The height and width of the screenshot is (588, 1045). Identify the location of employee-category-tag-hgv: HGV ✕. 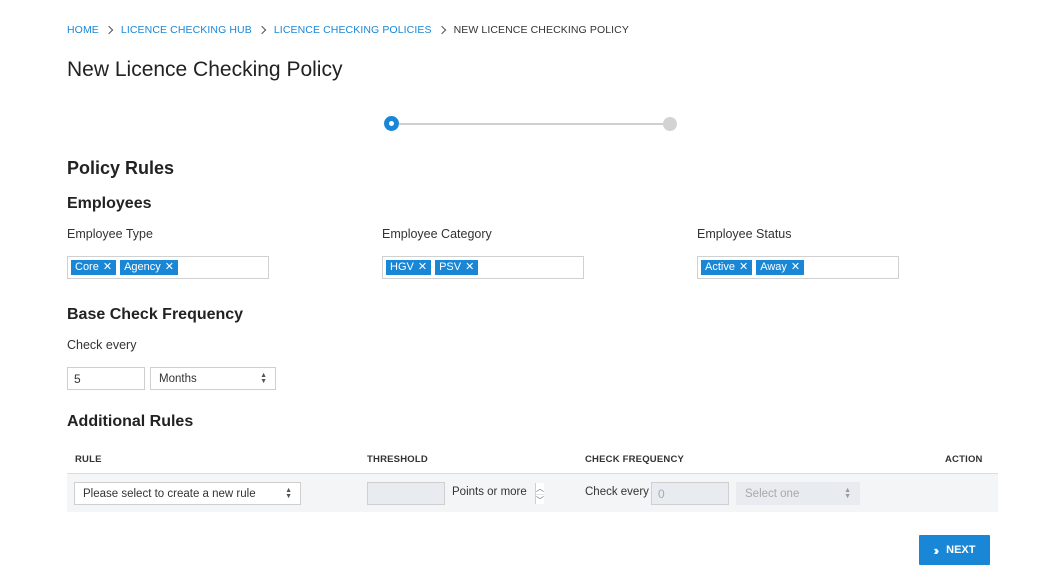
(409, 267).